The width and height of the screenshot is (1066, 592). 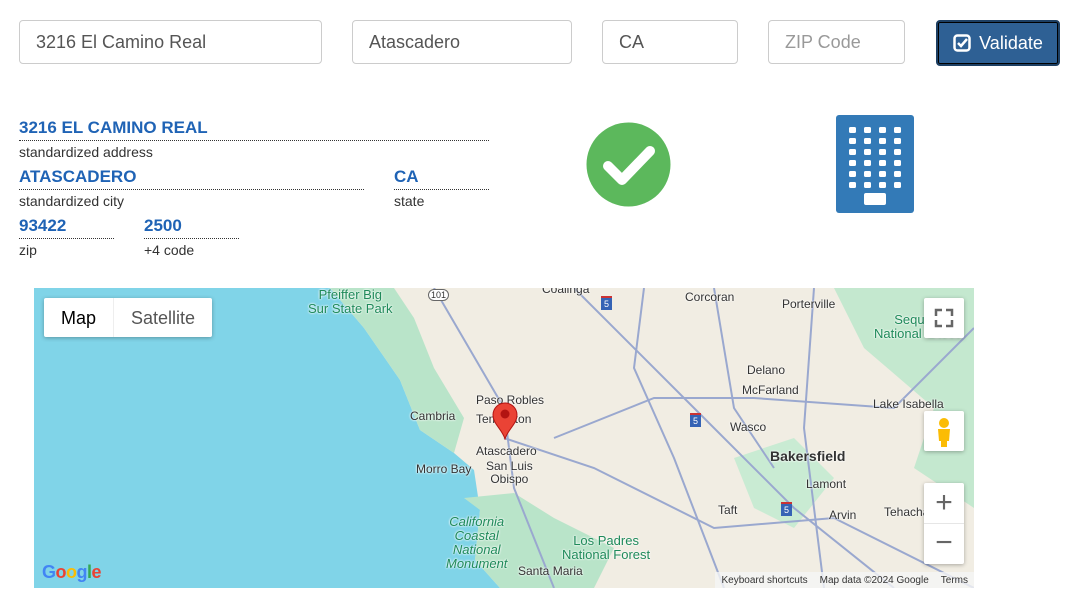 I want to click on fullscreen-icon, so click(x=944, y=318).